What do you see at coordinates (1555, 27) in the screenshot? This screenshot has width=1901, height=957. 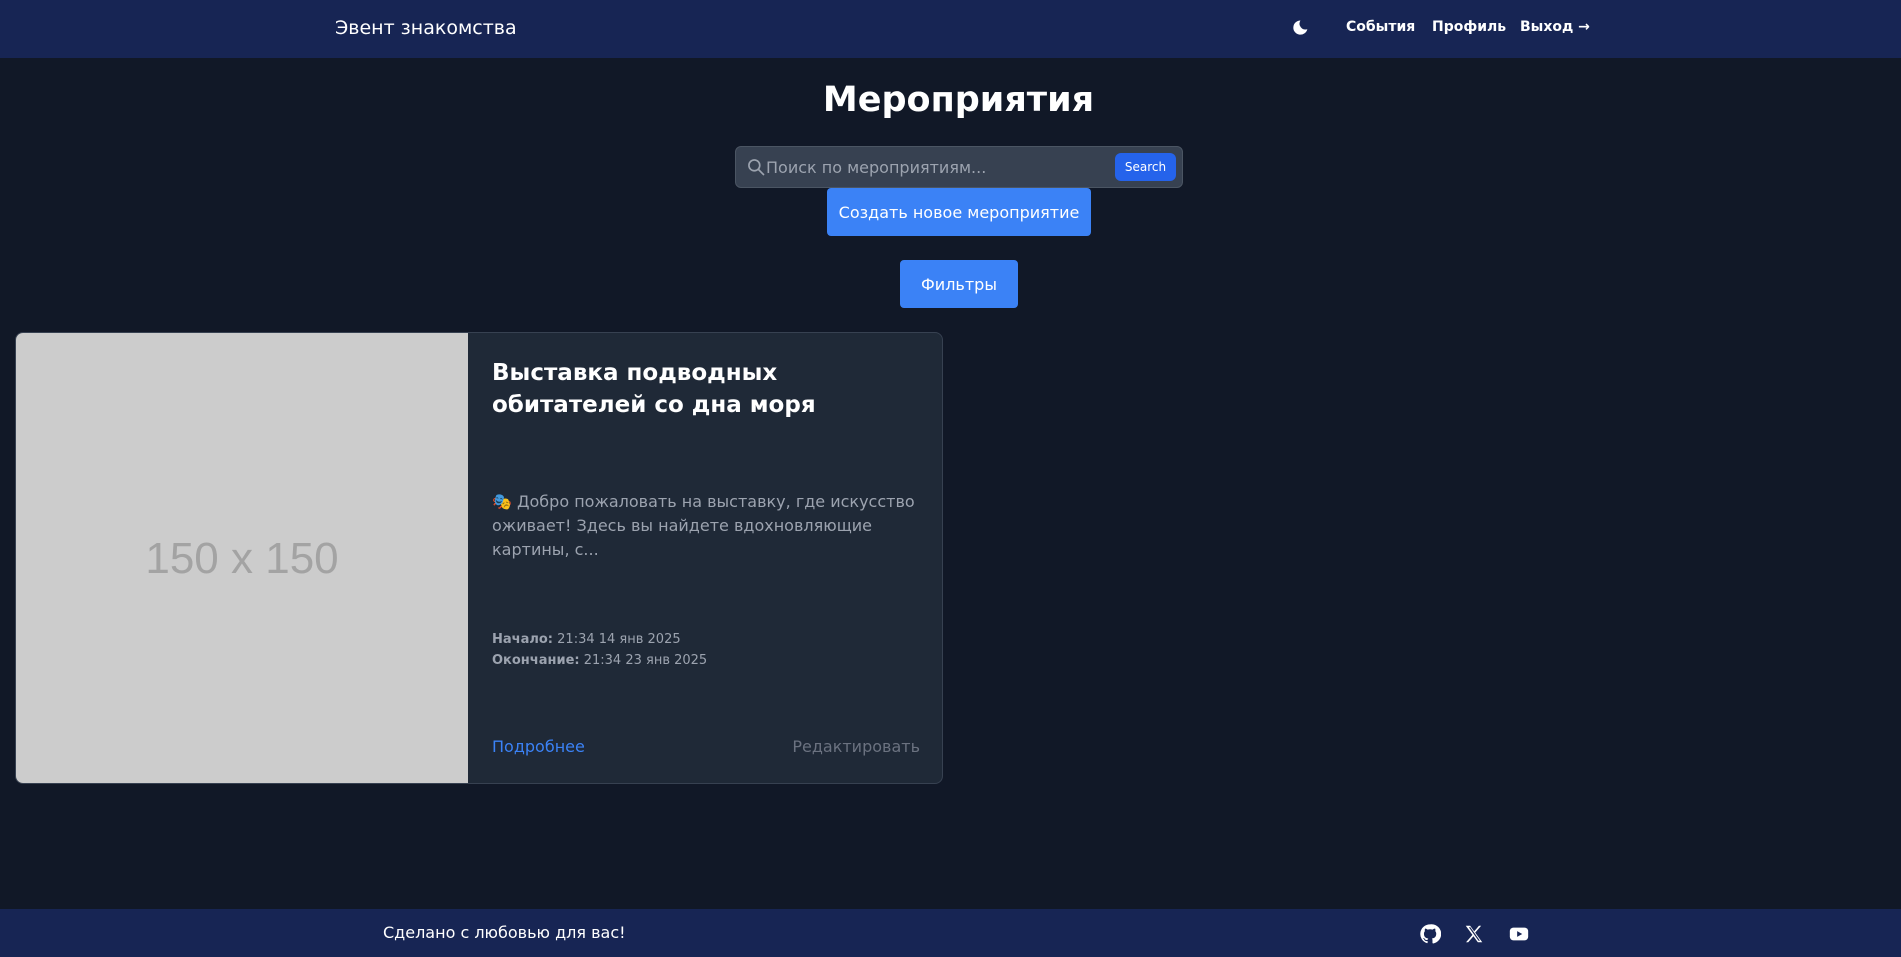 I see `nav-link-logout: Выход →` at bounding box center [1555, 27].